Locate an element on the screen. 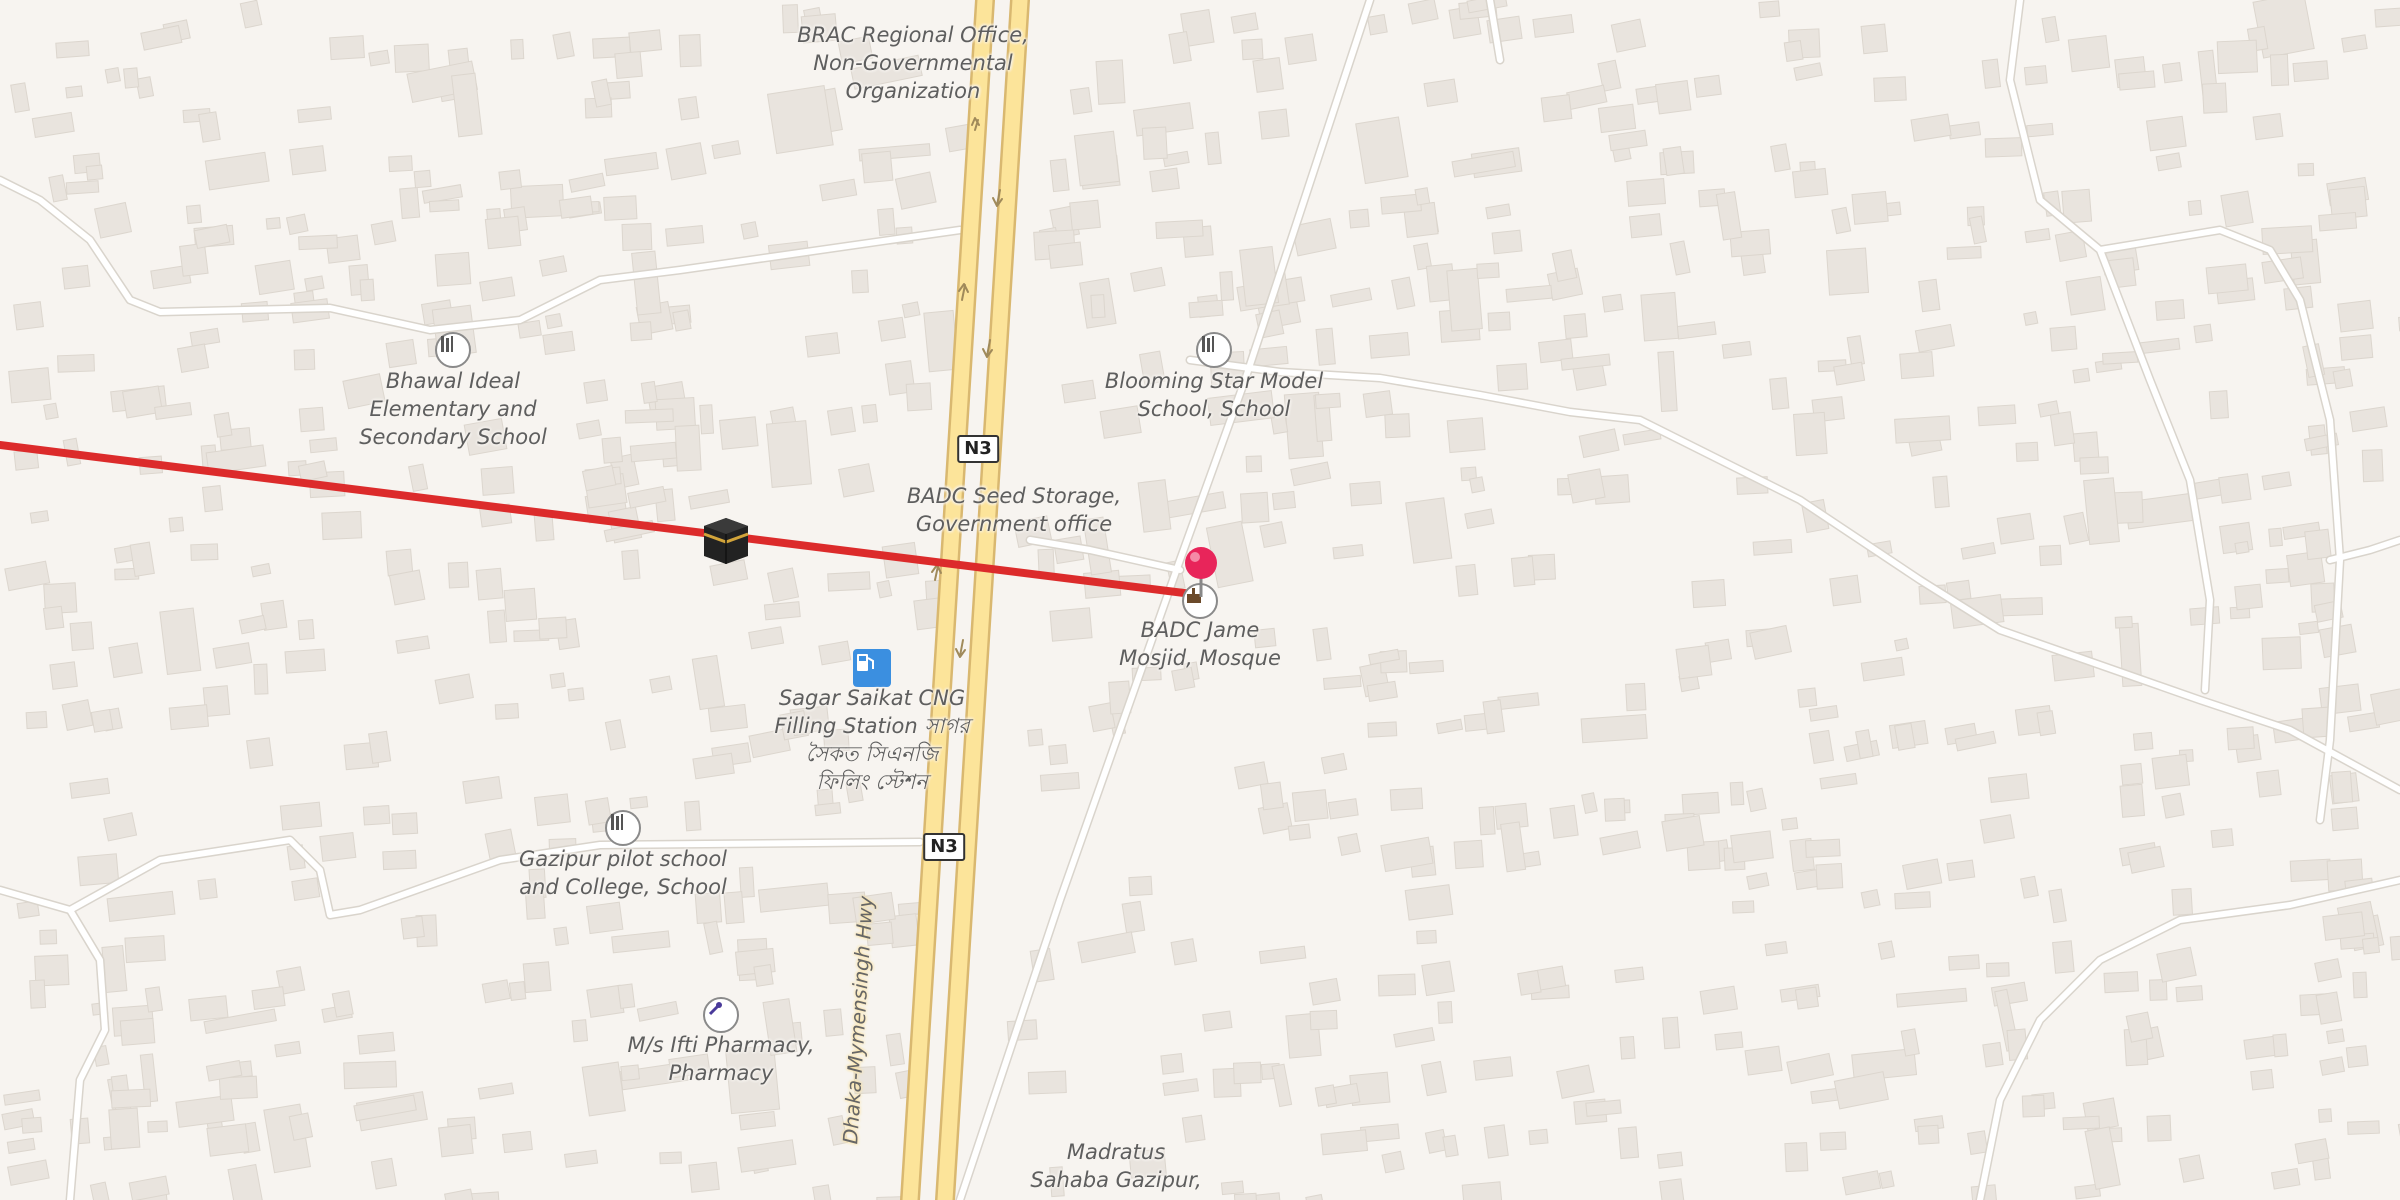 The image size is (2400, 1200). poi-label-badc-seed: BADC Seed Storage, Government office is located at coordinates (1014, 510).